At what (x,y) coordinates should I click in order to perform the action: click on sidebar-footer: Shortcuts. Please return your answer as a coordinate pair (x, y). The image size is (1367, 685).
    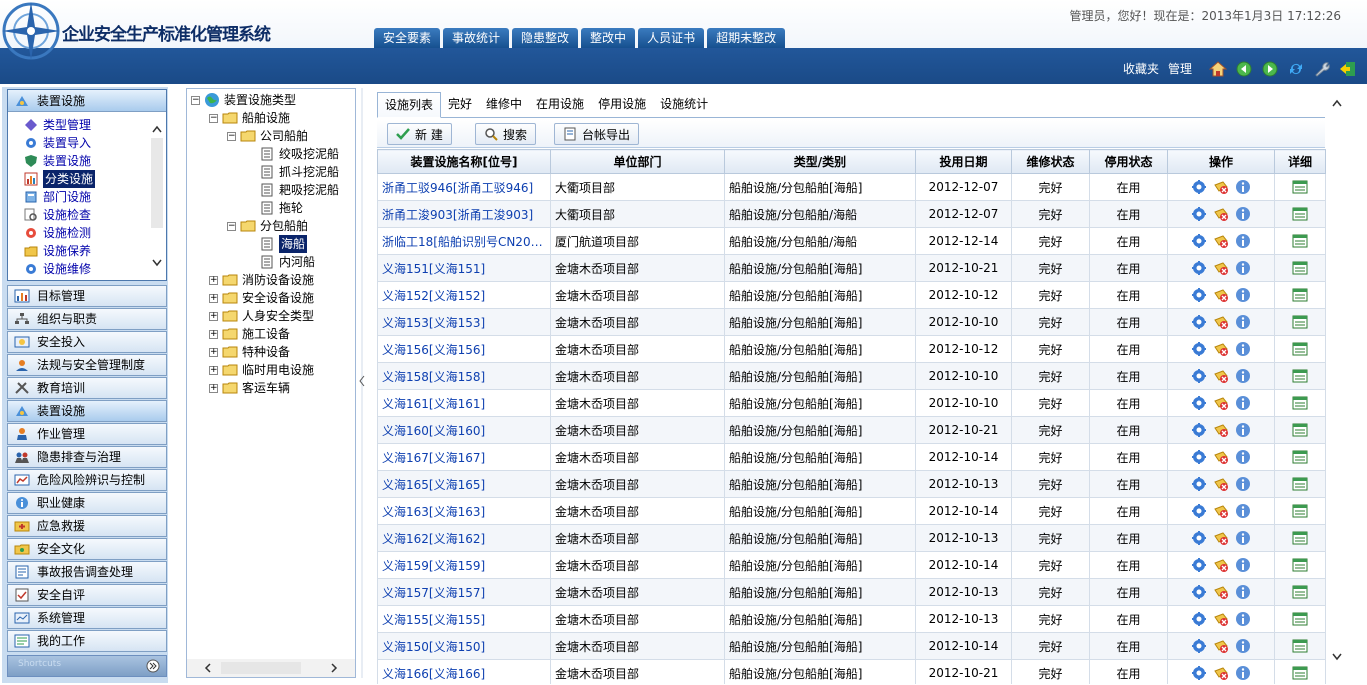
    Looking at the image, I should click on (87, 666).